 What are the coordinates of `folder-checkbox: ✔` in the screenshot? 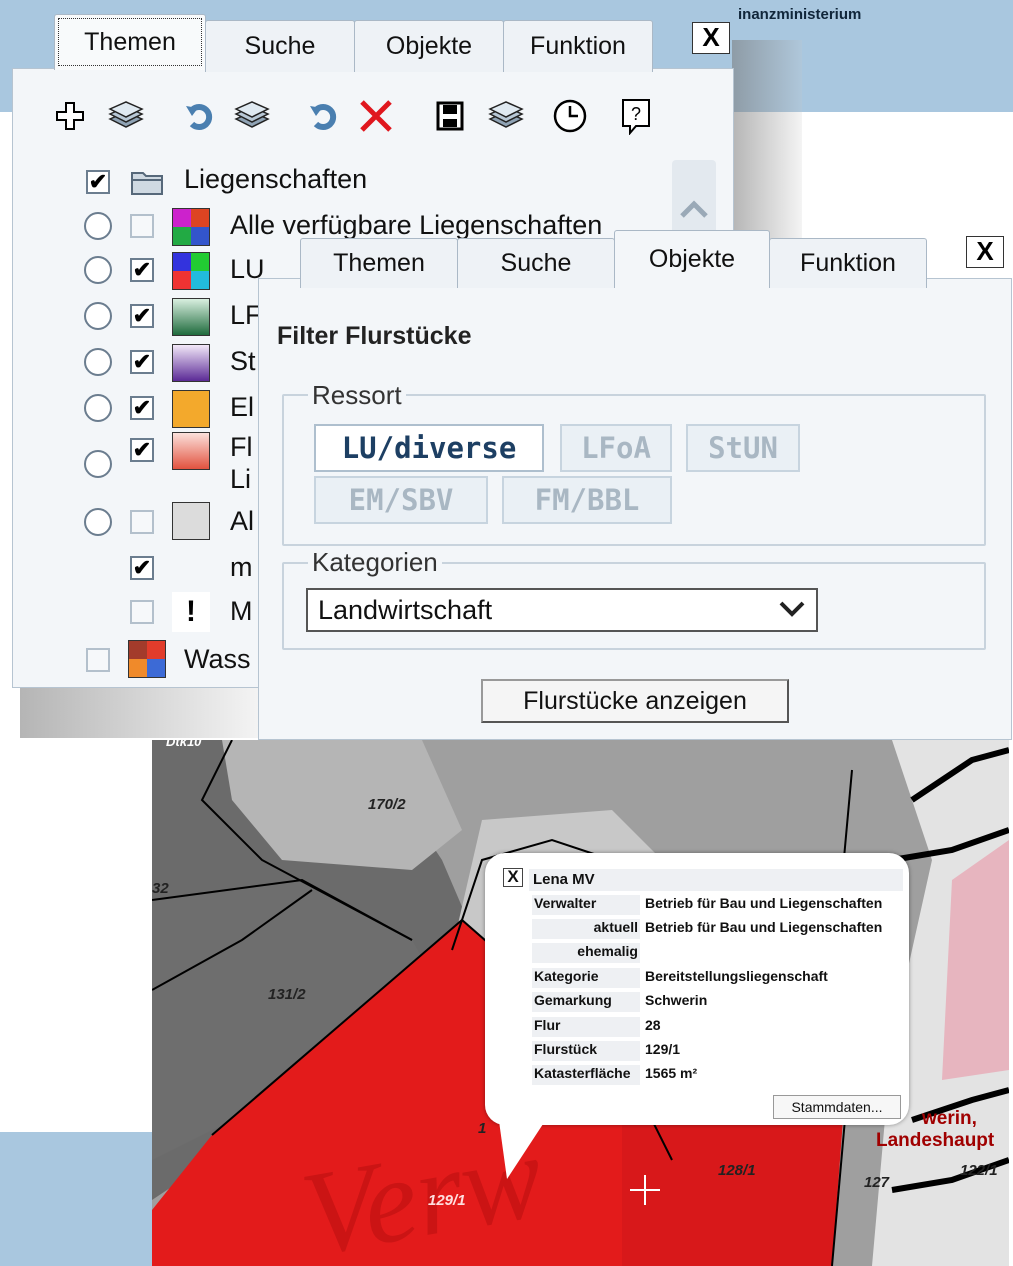 It's located at (98, 182).